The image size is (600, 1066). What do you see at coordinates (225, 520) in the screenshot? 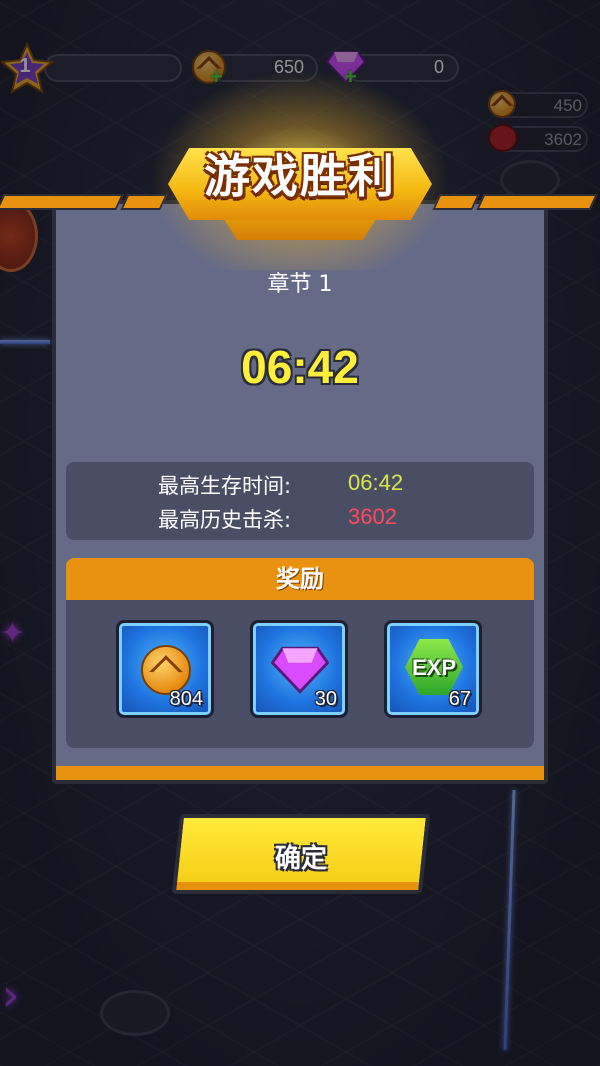
I see `best-kills-label: 最高历史击杀:` at bounding box center [225, 520].